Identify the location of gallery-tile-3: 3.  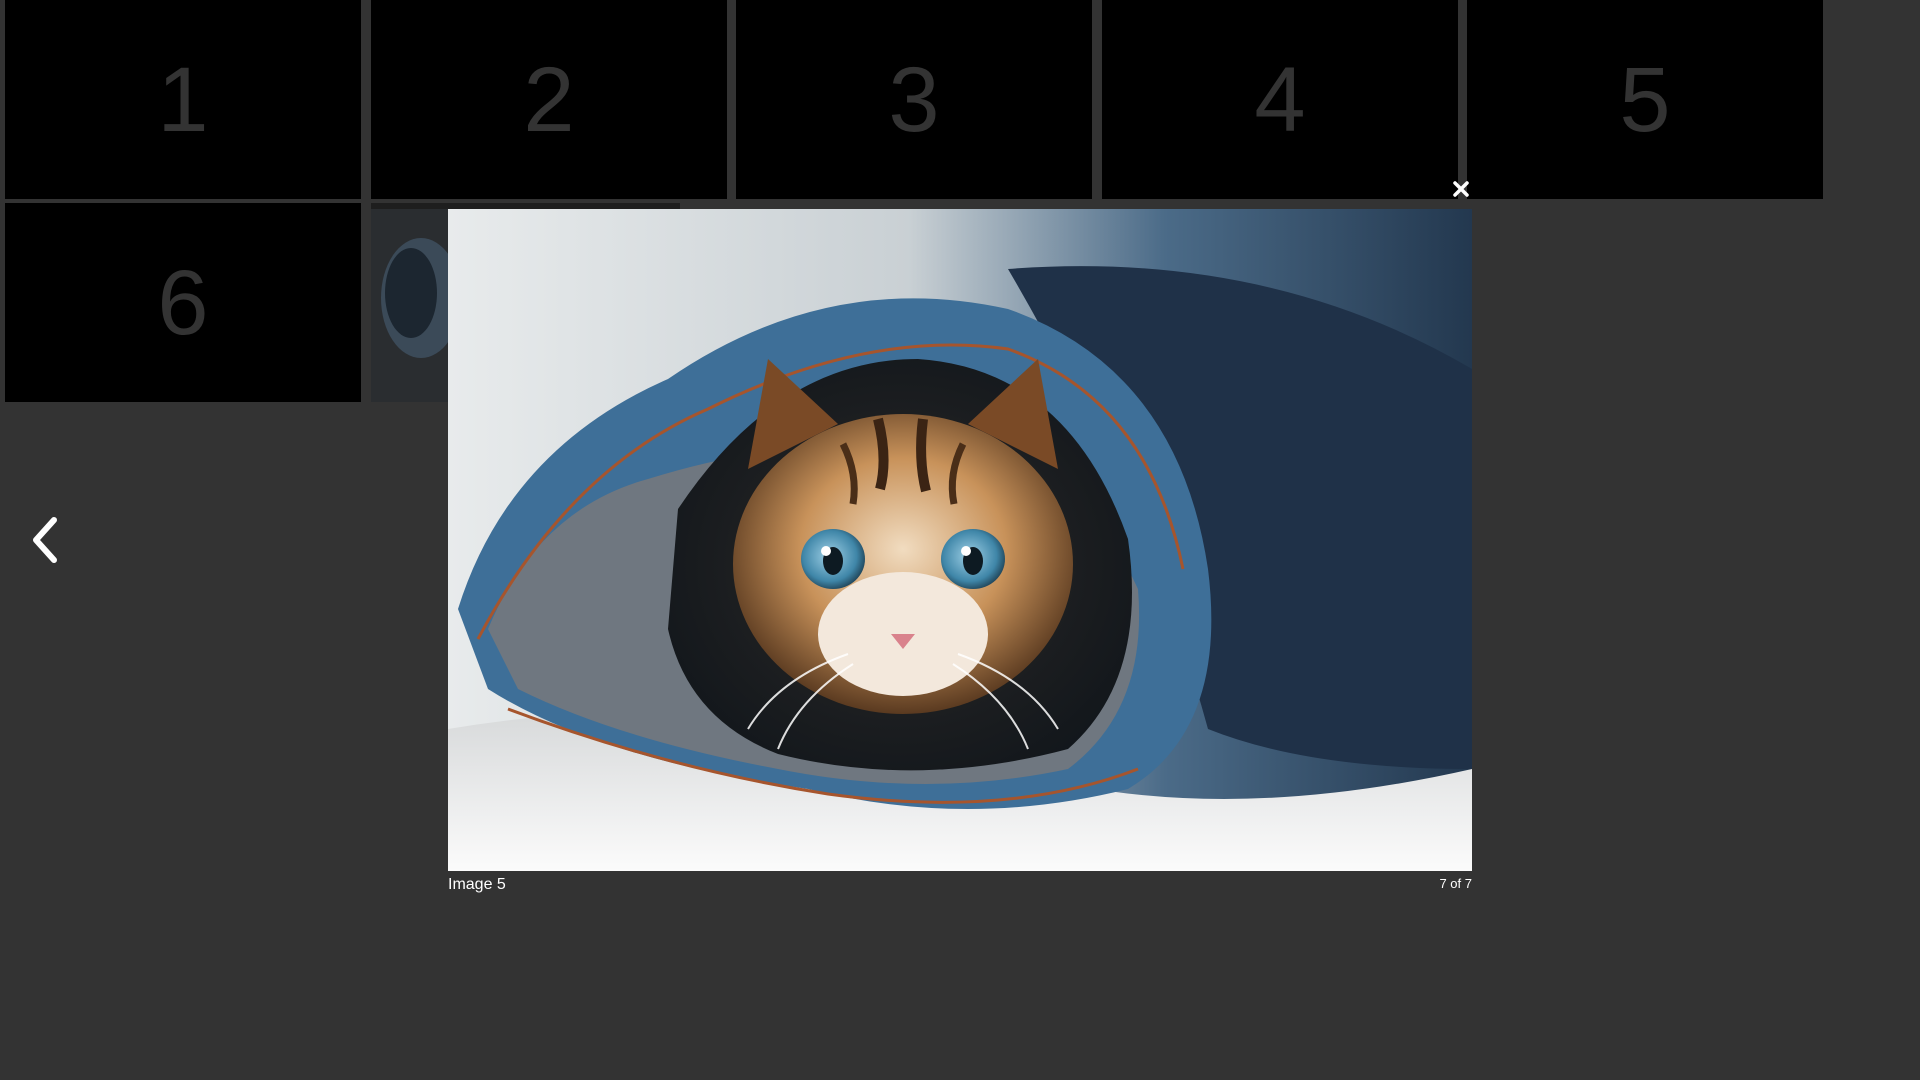
(914, 99).